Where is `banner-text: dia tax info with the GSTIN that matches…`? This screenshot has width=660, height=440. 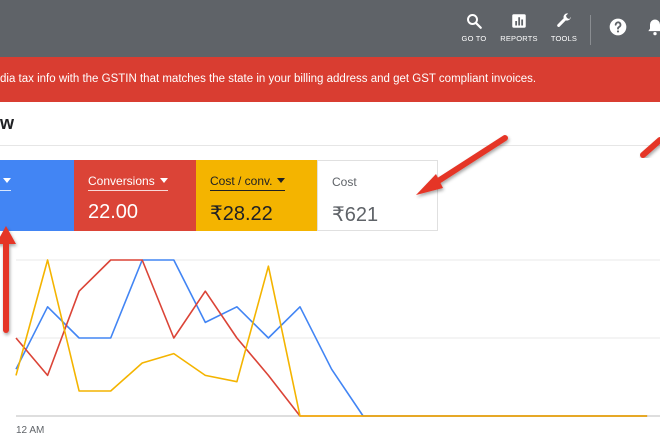
banner-text: dia tax info with the GSTIN that matches… is located at coordinates (268, 79).